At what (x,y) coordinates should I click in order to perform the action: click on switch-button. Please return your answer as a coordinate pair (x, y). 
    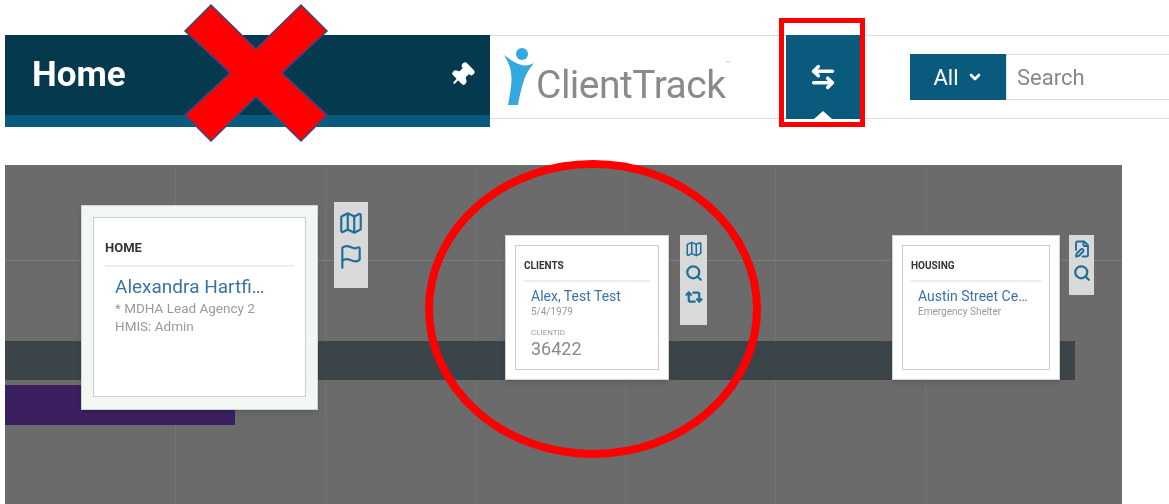
    Looking at the image, I should click on (823, 77).